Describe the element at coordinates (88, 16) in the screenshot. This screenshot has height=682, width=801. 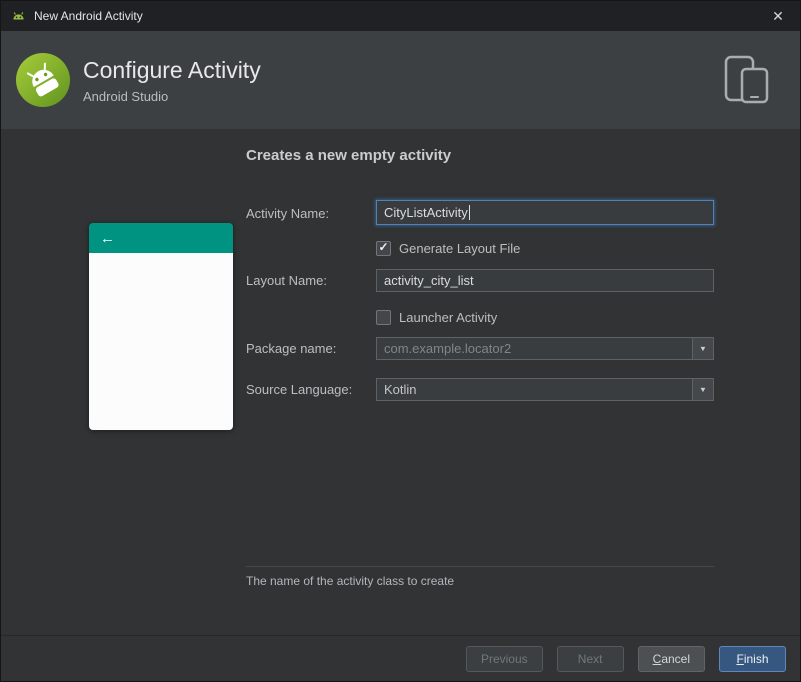
I see `window-title: New Android Activity` at that location.